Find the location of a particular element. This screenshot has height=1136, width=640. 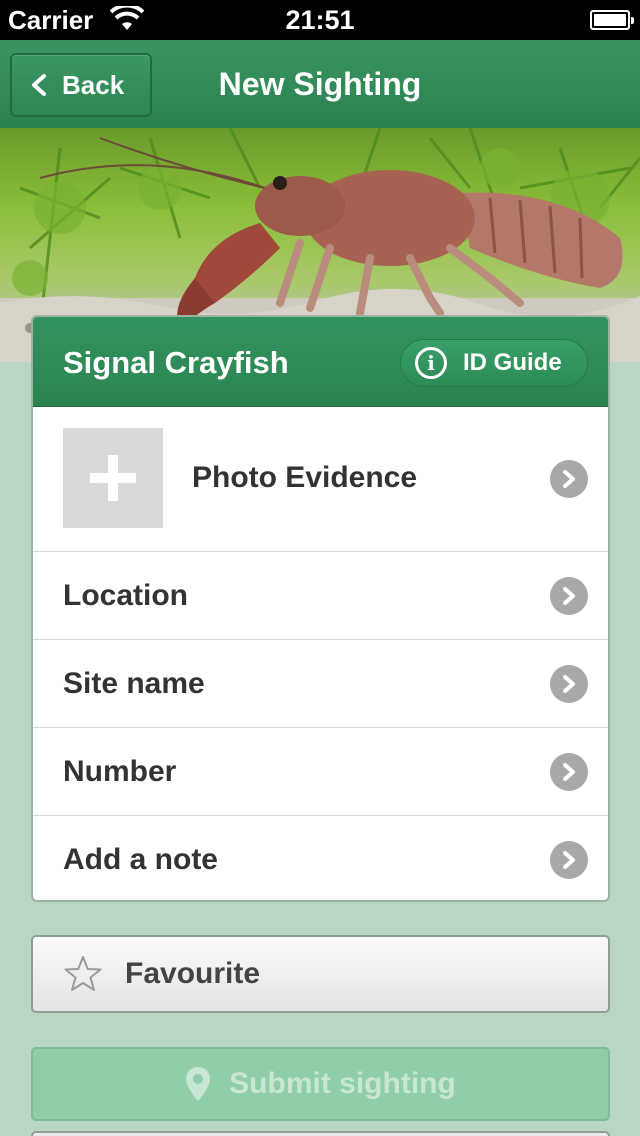

star-icon is located at coordinates (83, 973).